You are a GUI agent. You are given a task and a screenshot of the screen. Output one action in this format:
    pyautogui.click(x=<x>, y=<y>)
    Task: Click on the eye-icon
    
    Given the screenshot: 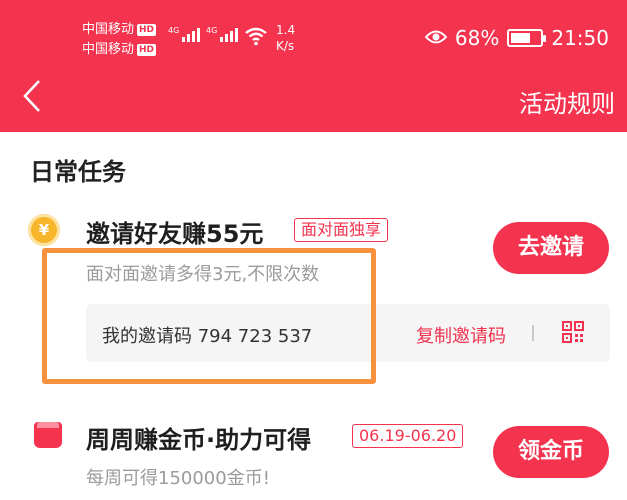 What is the action you would take?
    pyautogui.click(x=436, y=38)
    